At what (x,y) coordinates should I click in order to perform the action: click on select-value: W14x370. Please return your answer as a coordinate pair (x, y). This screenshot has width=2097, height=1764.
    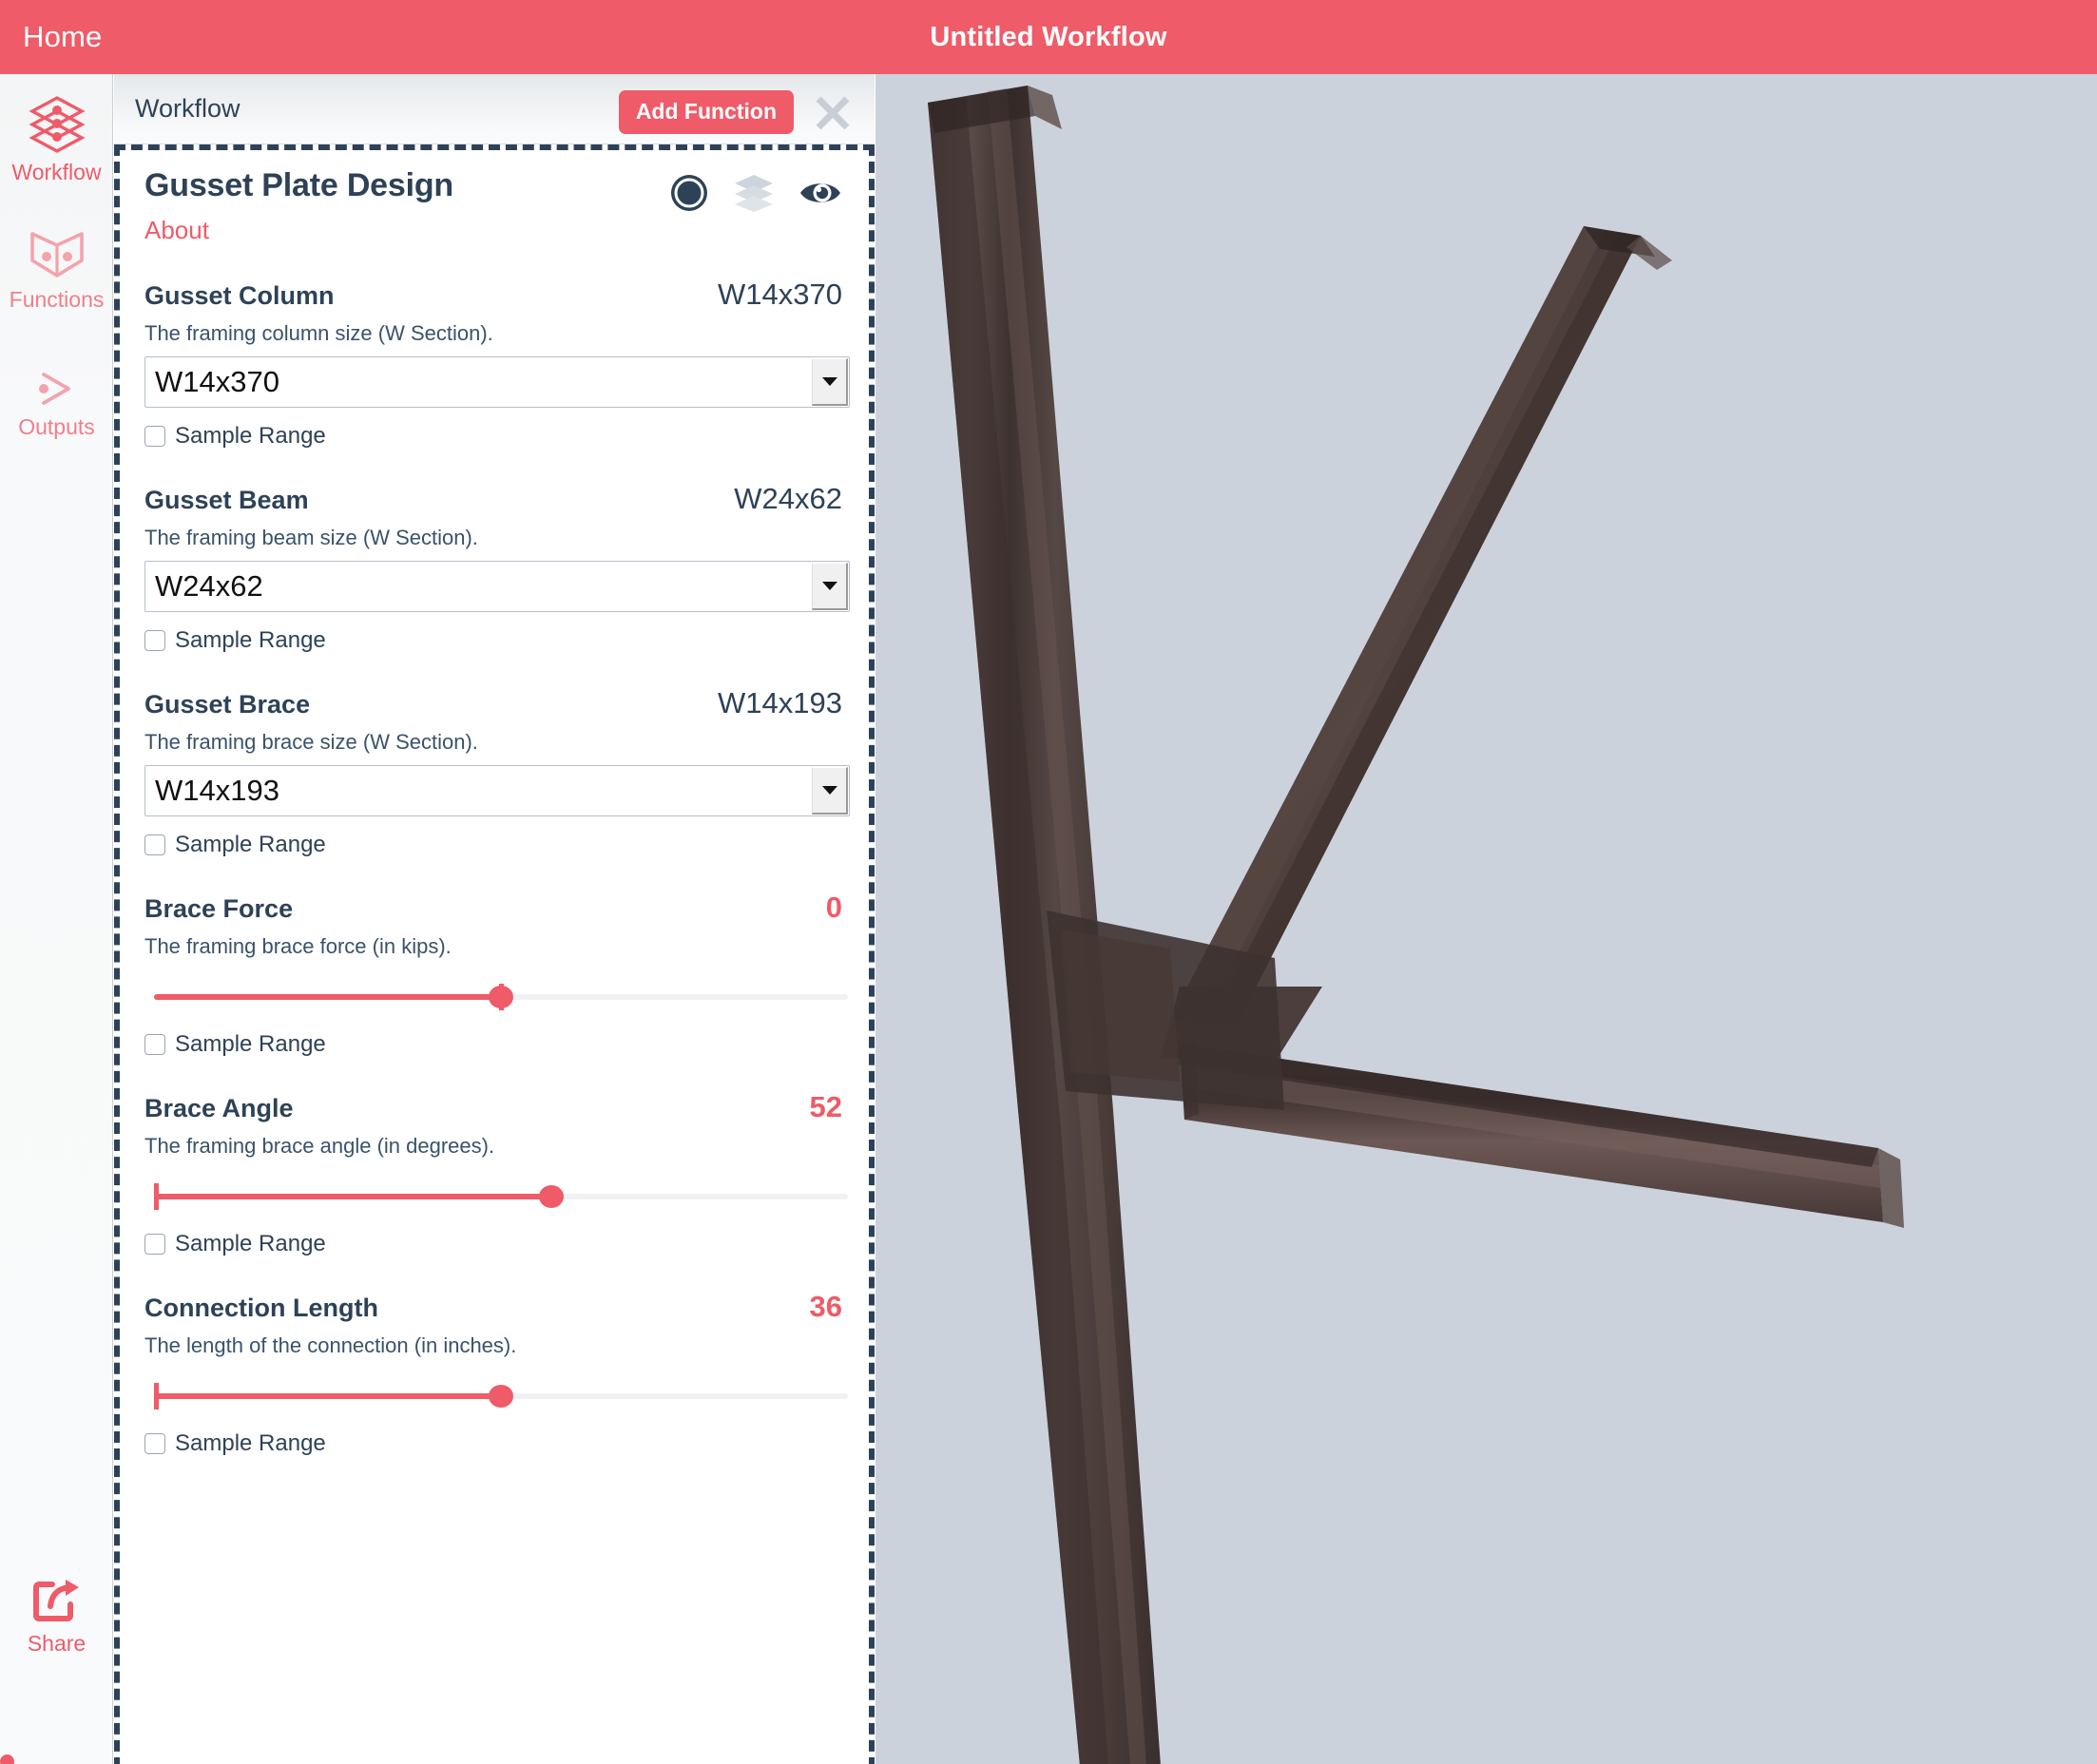
    Looking at the image, I should click on (217, 381).